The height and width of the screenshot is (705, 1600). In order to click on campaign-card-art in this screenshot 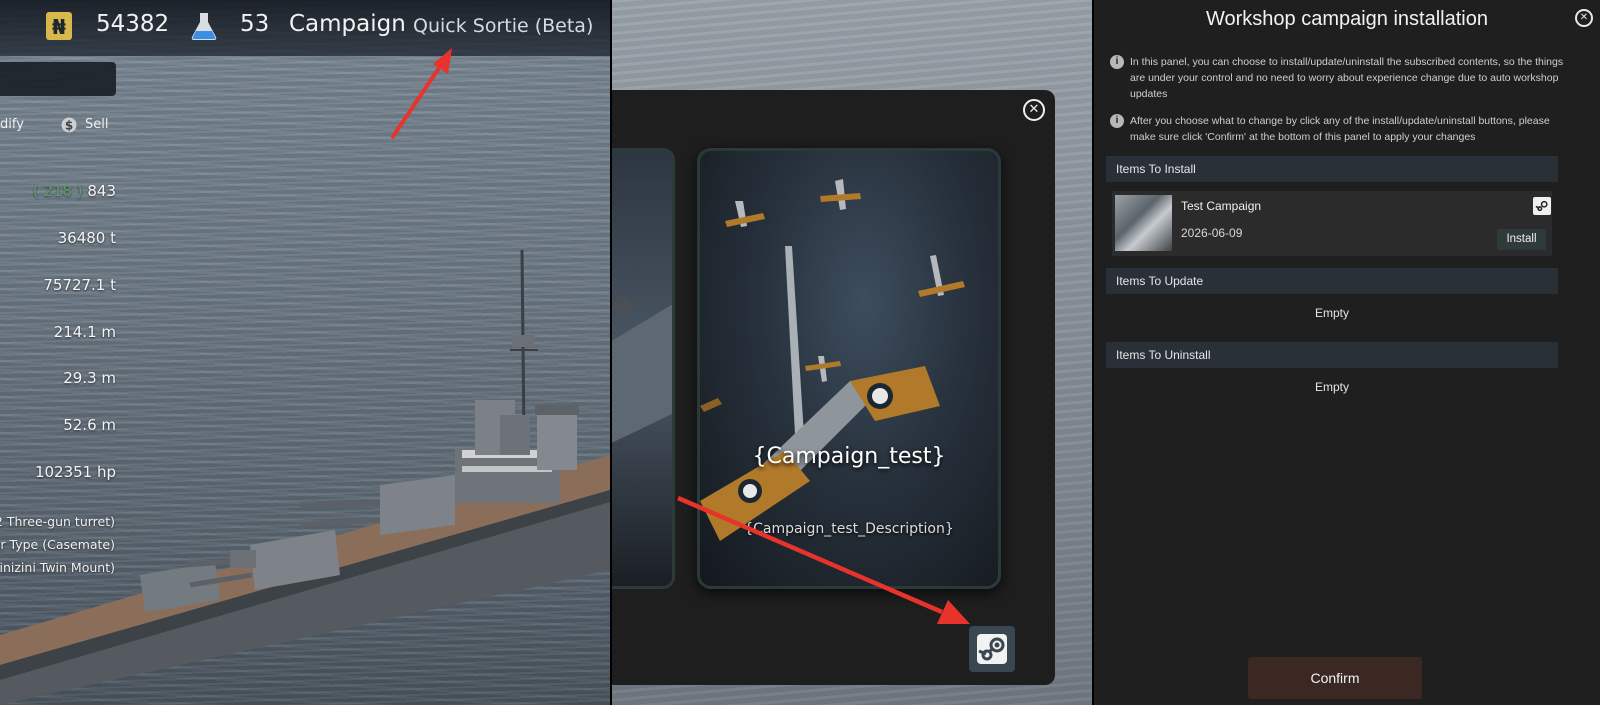, I will do `click(642, 369)`.